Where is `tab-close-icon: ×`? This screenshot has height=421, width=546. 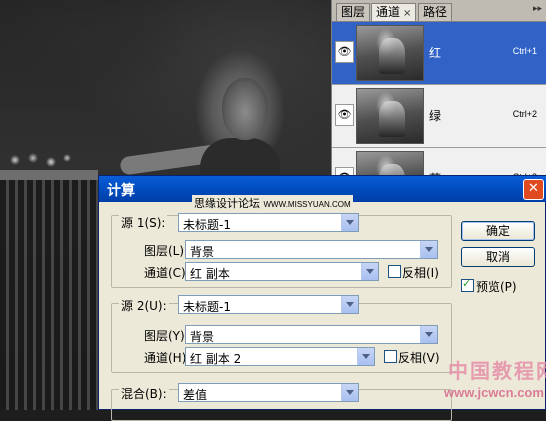 tab-close-icon: × is located at coordinates (407, 13).